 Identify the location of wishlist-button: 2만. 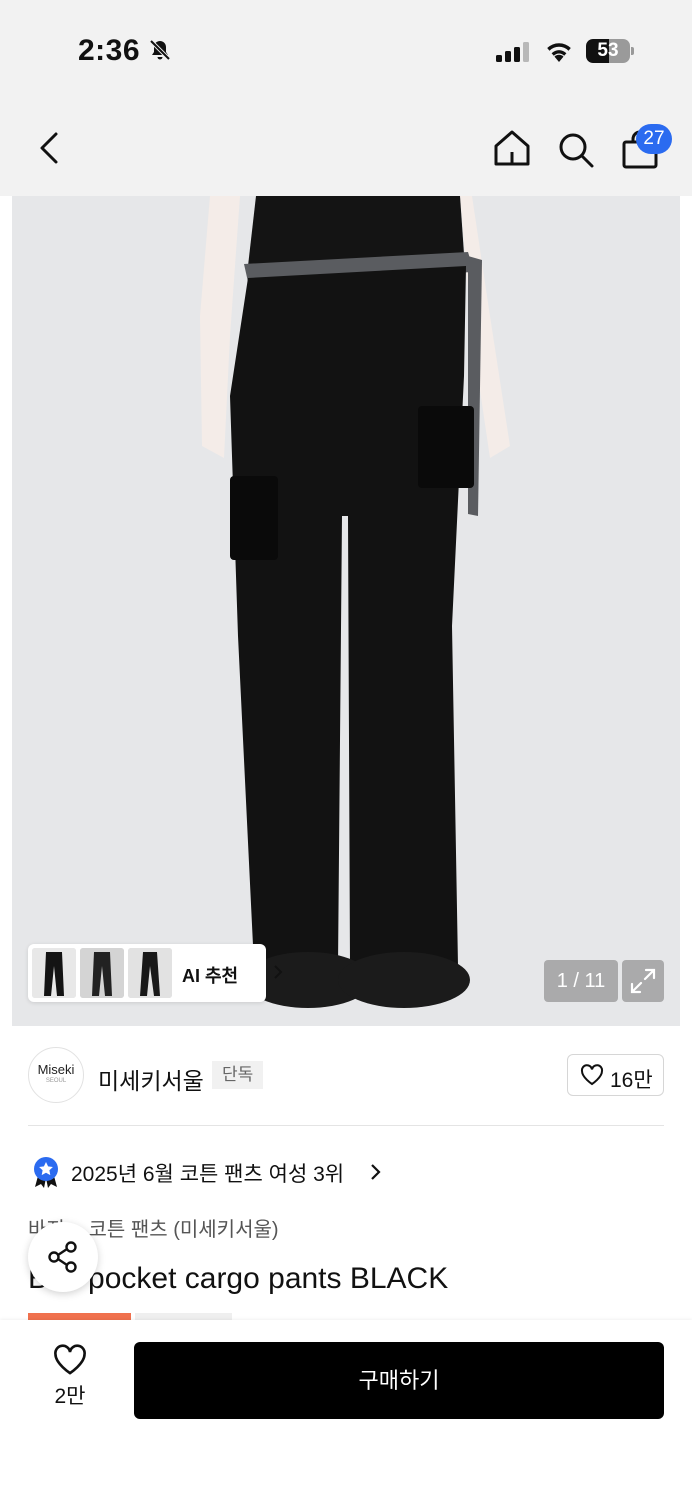
(70, 1379).